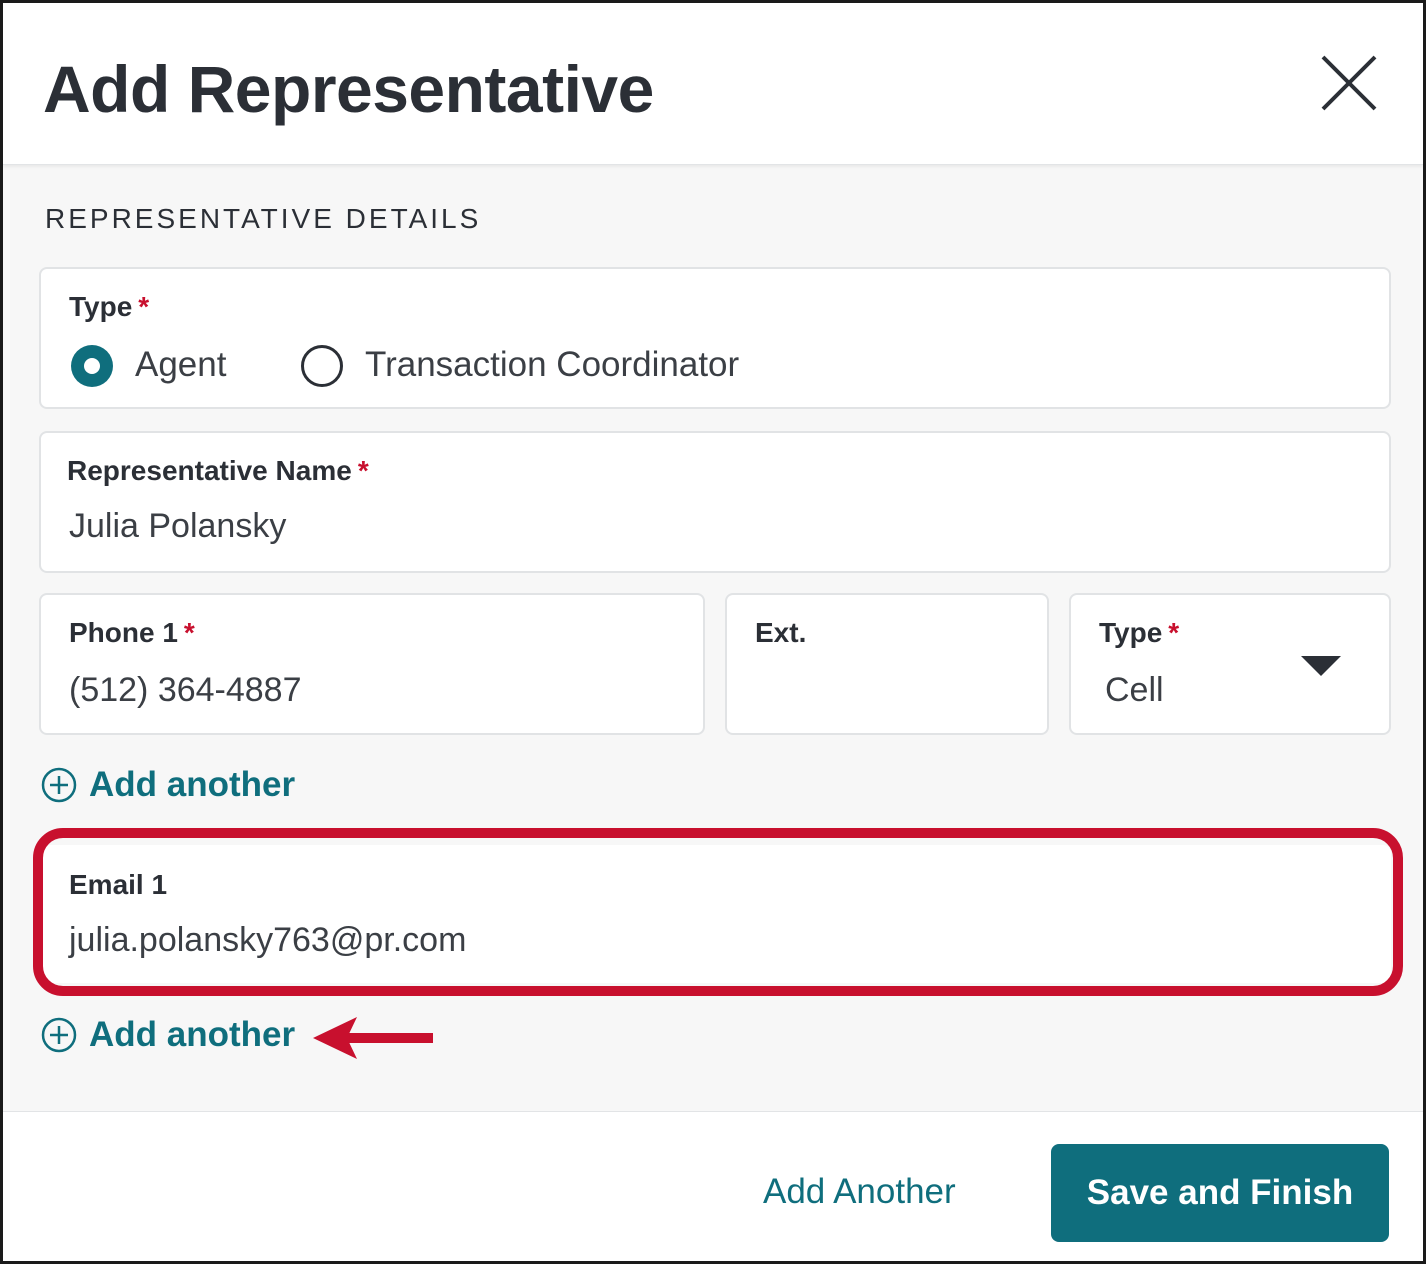 This screenshot has height=1264, width=1426. What do you see at coordinates (180, 365) in the screenshot?
I see `radio-agent-label: Agent` at bounding box center [180, 365].